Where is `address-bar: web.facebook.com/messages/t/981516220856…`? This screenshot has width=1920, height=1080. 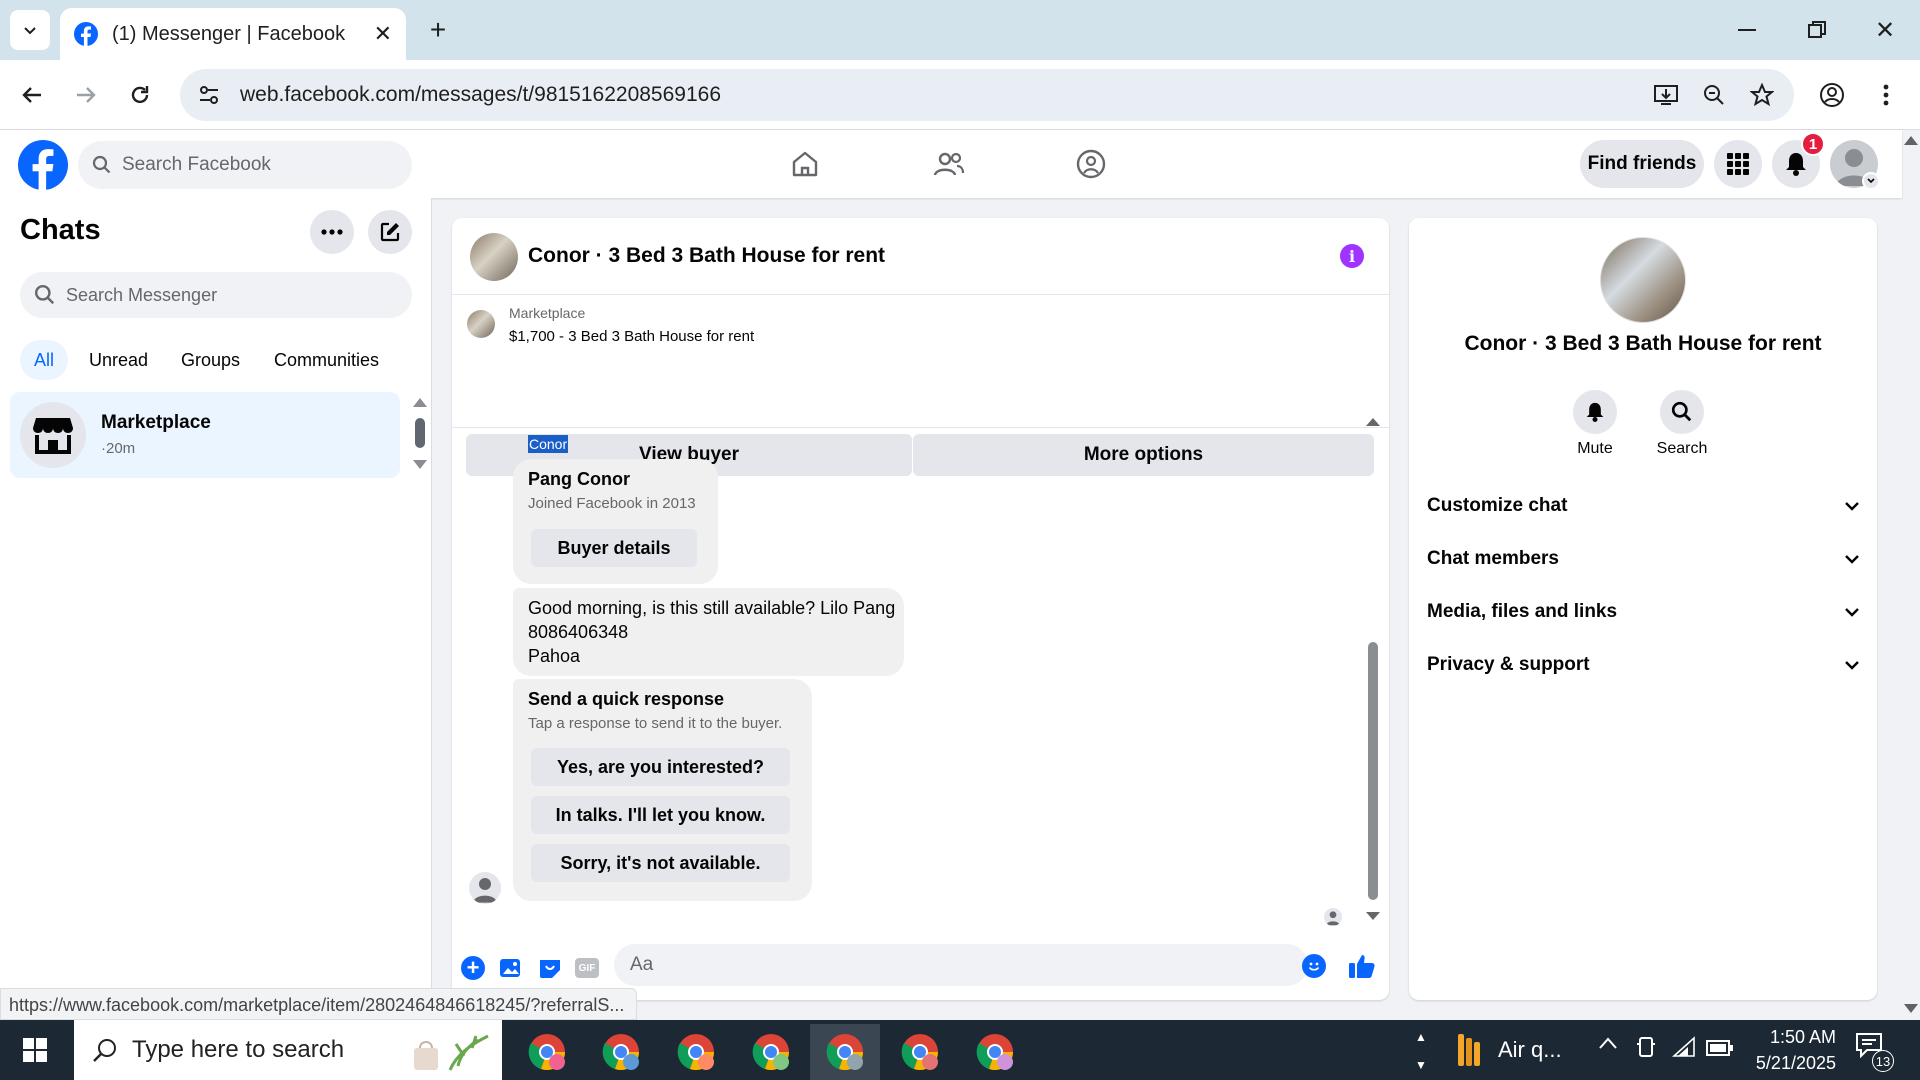 address-bar: web.facebook.com/messages/t/981516220856… is located at coordinates (987, 95).